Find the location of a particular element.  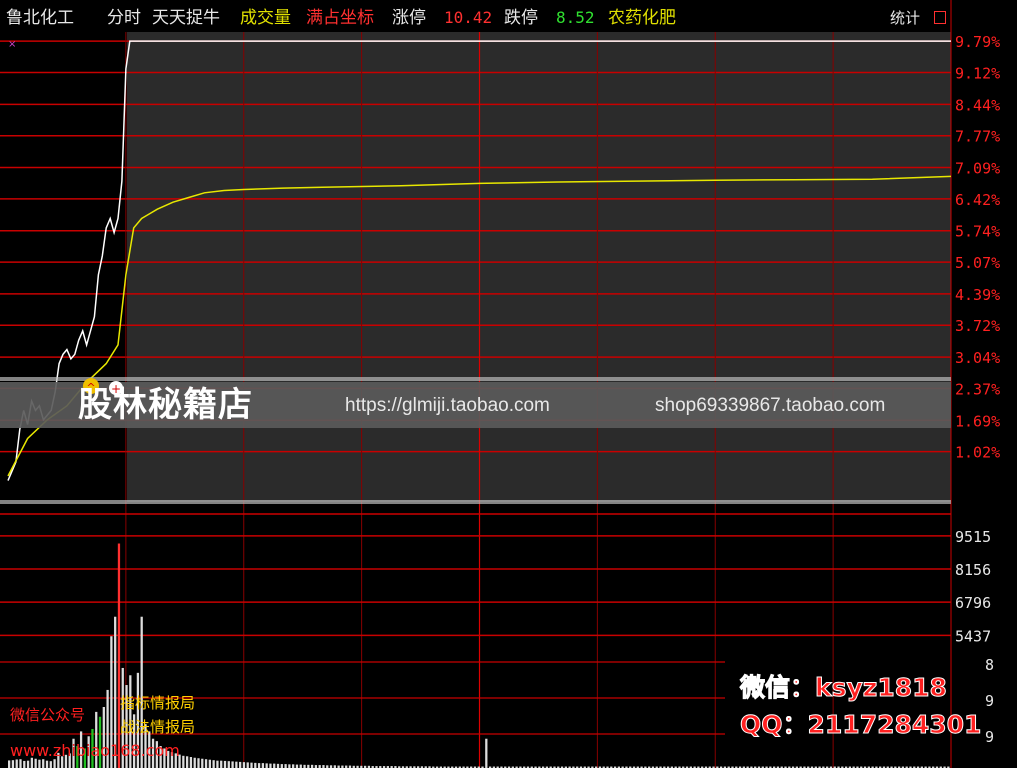

limit-down-label: 跌停 is located at coordinates (521, 18).